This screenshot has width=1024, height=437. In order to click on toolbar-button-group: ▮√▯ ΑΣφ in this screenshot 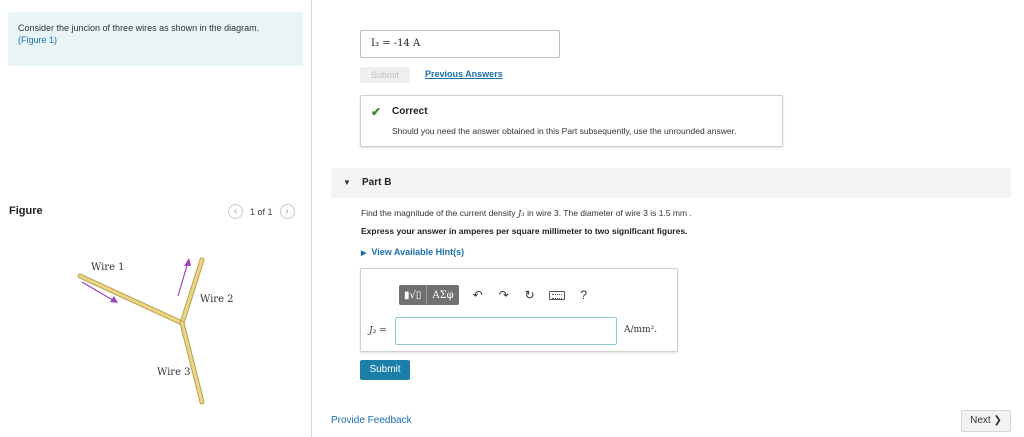, I will do `click(429, 295)`.